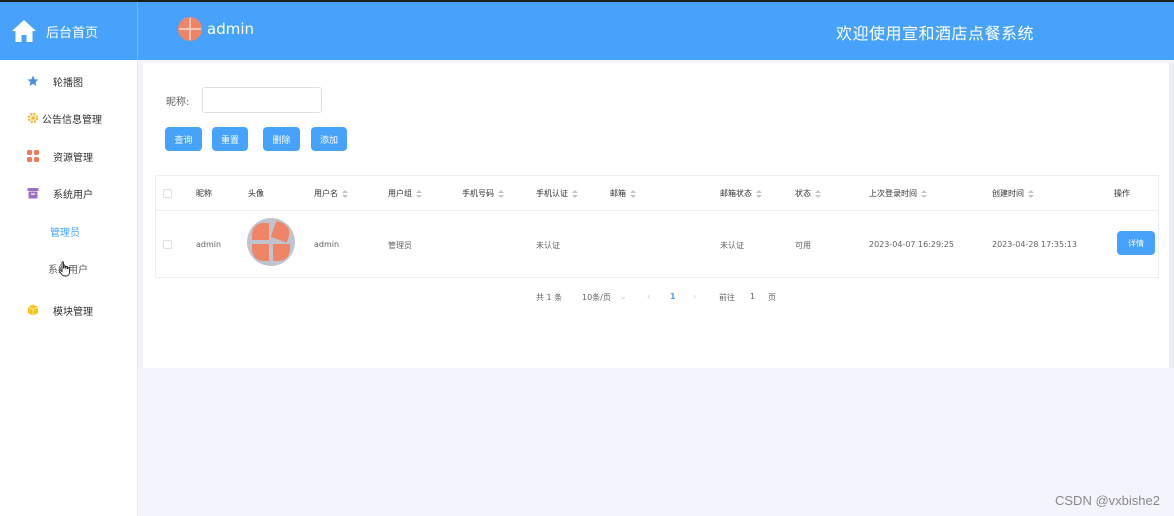  I want to click on query-button: 查询, so click(183, 139).